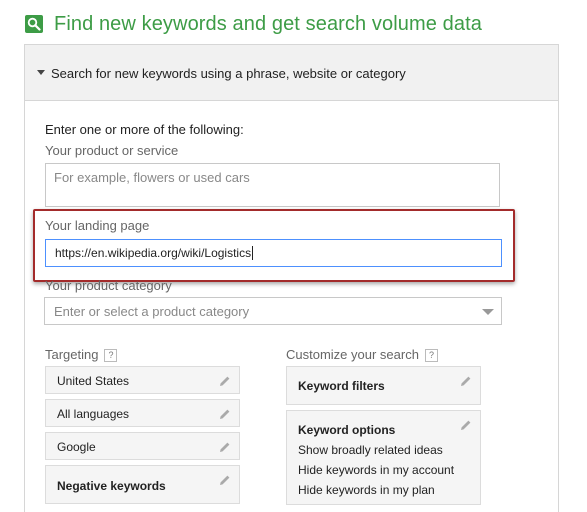  Describe the element at coordinates (142, 380) in the screenshot. I see `targeting-location: United States` at that location.